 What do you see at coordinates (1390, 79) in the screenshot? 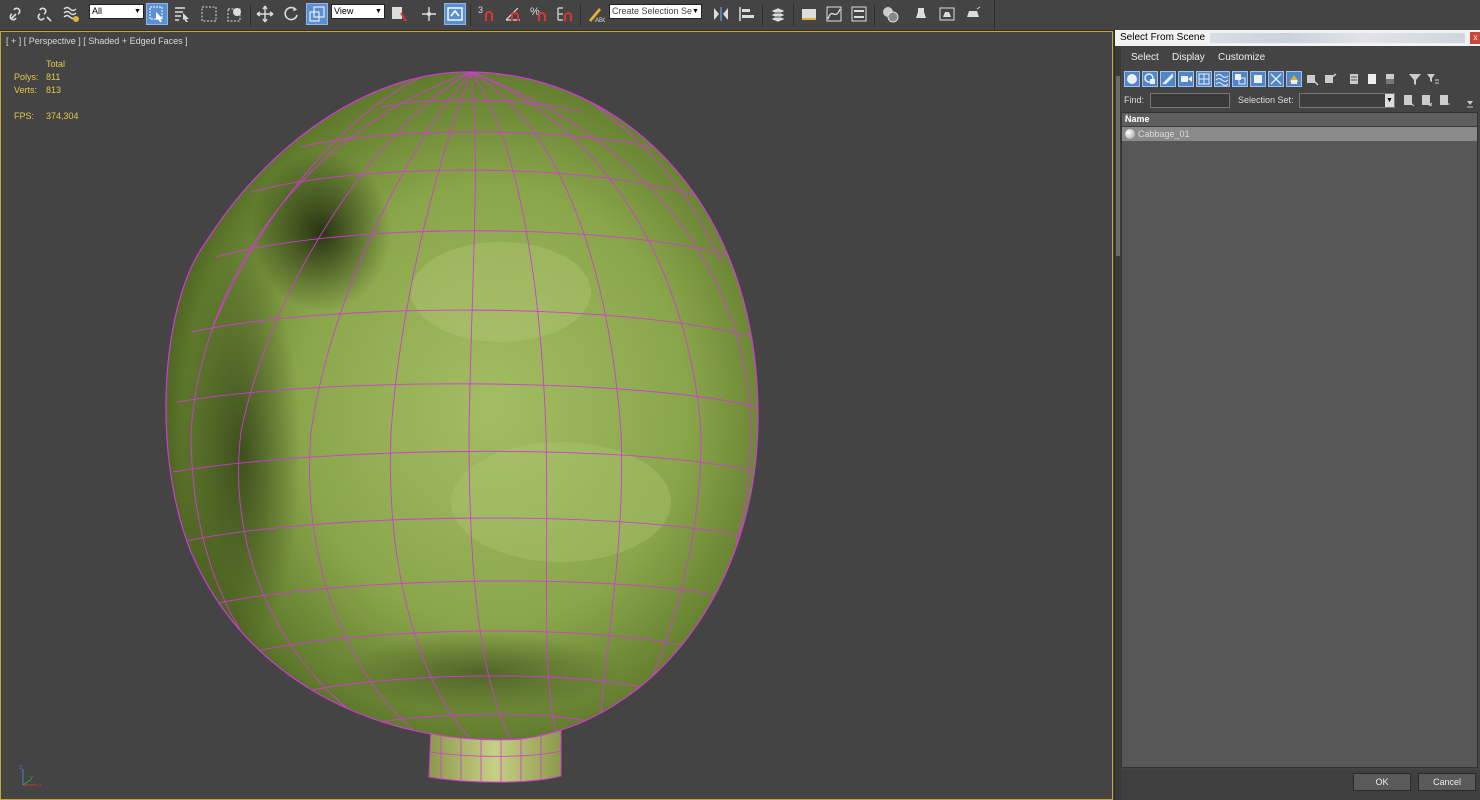
I see `invert-selection-icon` at bounding box center [1390, 79].